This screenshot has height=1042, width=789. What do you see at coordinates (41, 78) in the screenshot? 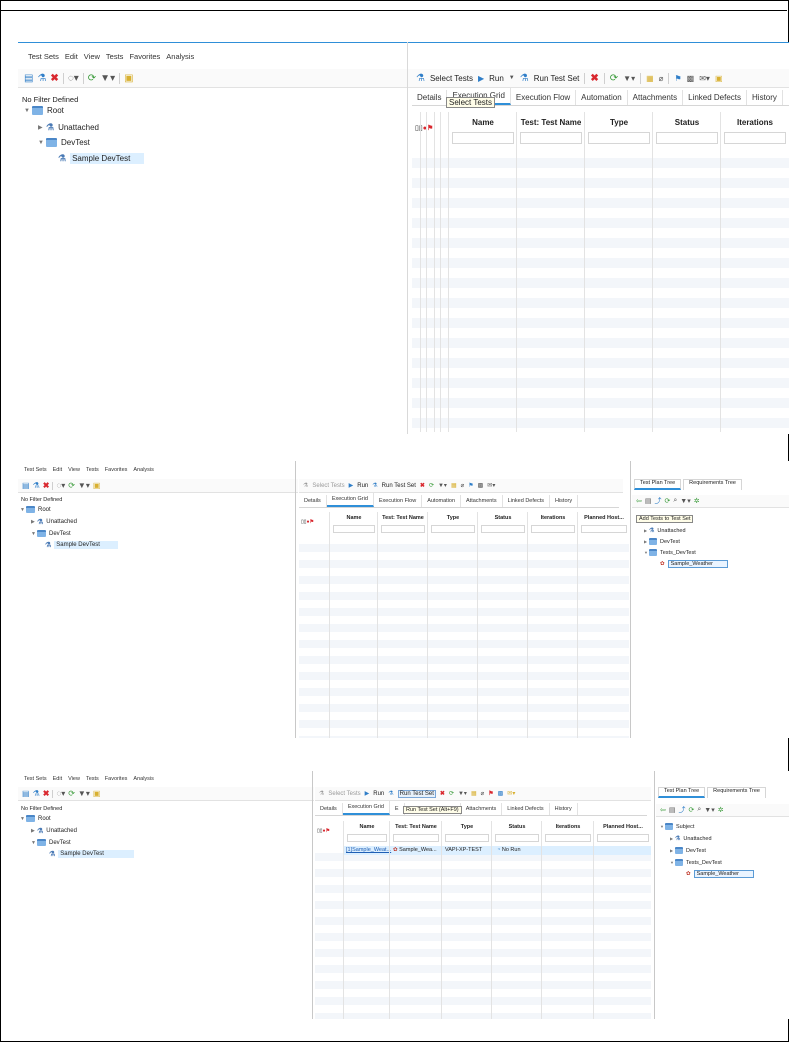
I see `new-test-set-icon: ⚗` at bounding box center [41, 78].